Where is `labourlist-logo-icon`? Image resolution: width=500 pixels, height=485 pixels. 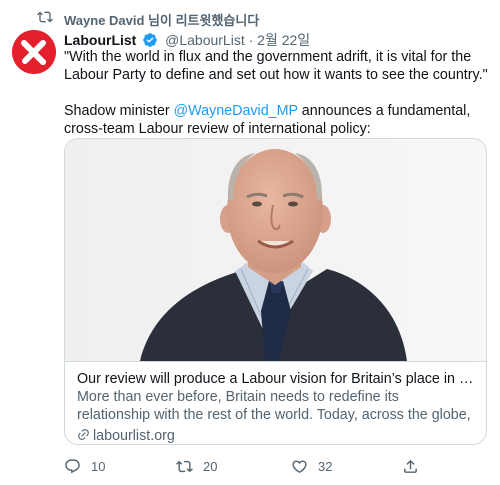 labourlist-logo-icon is located at coordinates (34, 52).